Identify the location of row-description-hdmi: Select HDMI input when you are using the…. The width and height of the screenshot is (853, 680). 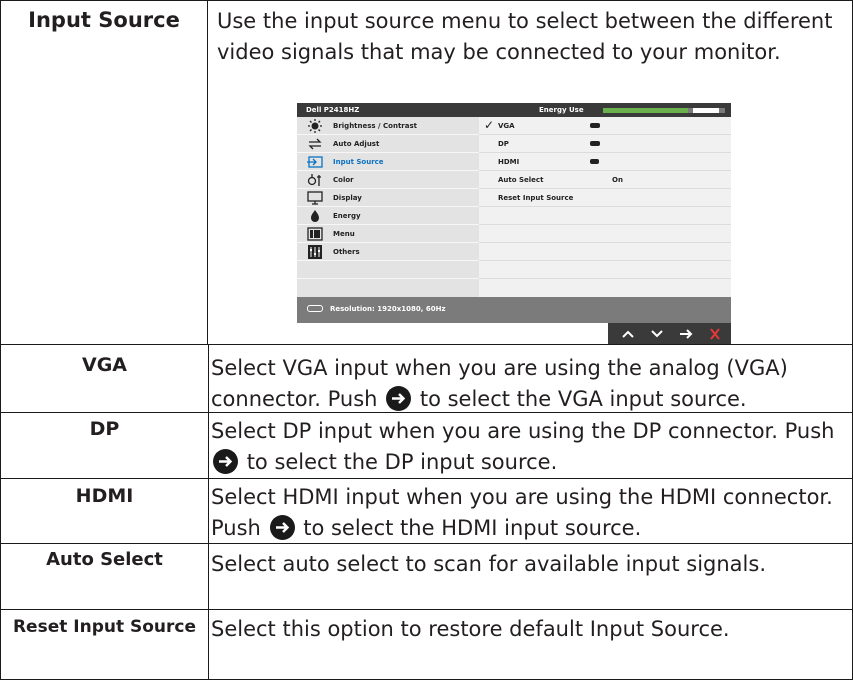
(528, 513).